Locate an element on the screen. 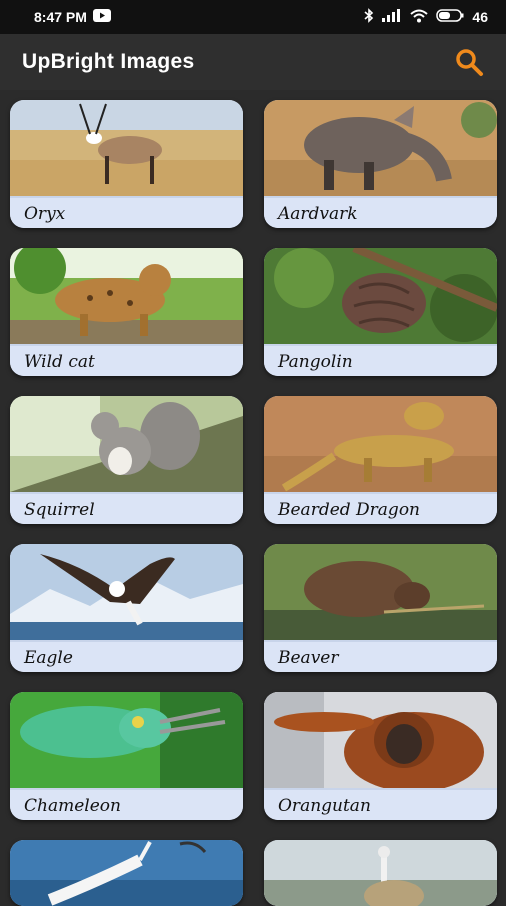 Image resolution: width=506 pixels, height=906 pixels. aardvark-image is located at coordinates (380, 148).